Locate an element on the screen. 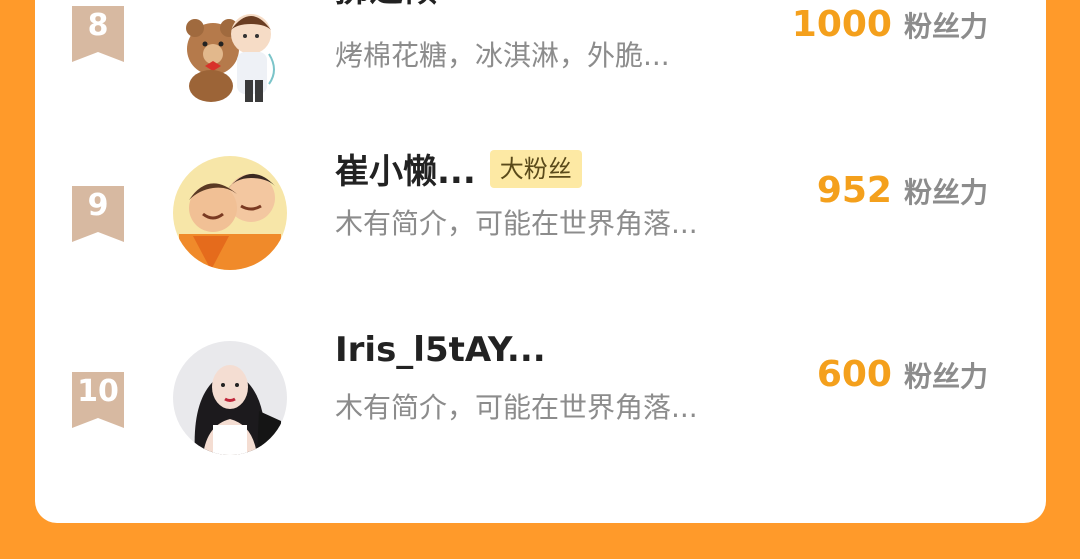 The height and width of the screenshot is (559, 1080). rank-badge: 8 is located at coordinates (98, 34).